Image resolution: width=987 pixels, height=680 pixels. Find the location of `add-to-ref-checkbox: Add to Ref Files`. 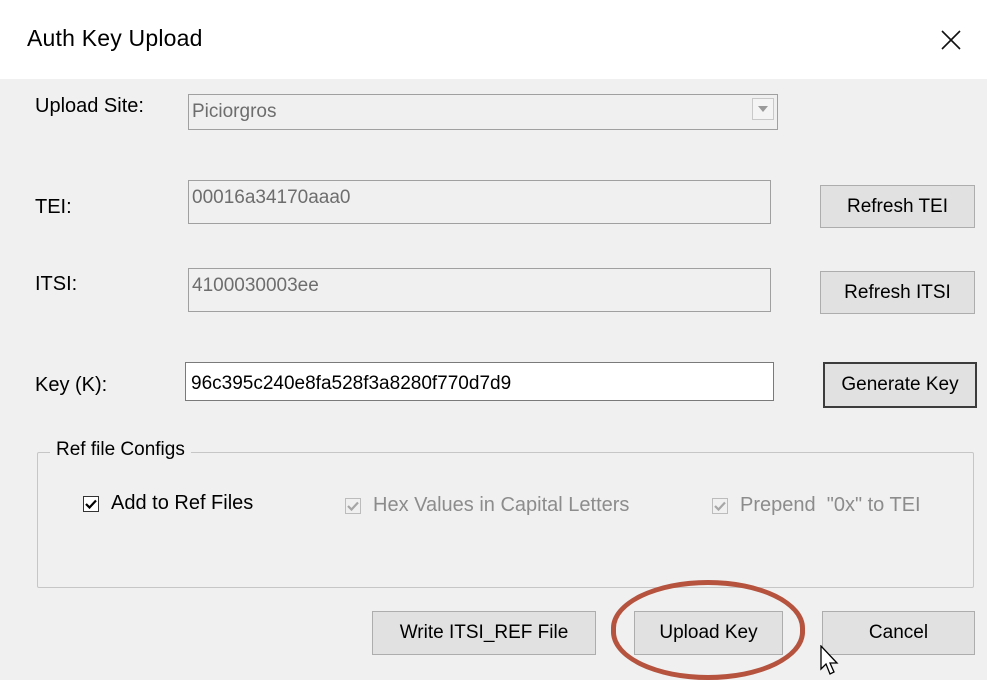

add-to-ref-checkbox: Add to Ref Files is located at coordinates (168, 503).